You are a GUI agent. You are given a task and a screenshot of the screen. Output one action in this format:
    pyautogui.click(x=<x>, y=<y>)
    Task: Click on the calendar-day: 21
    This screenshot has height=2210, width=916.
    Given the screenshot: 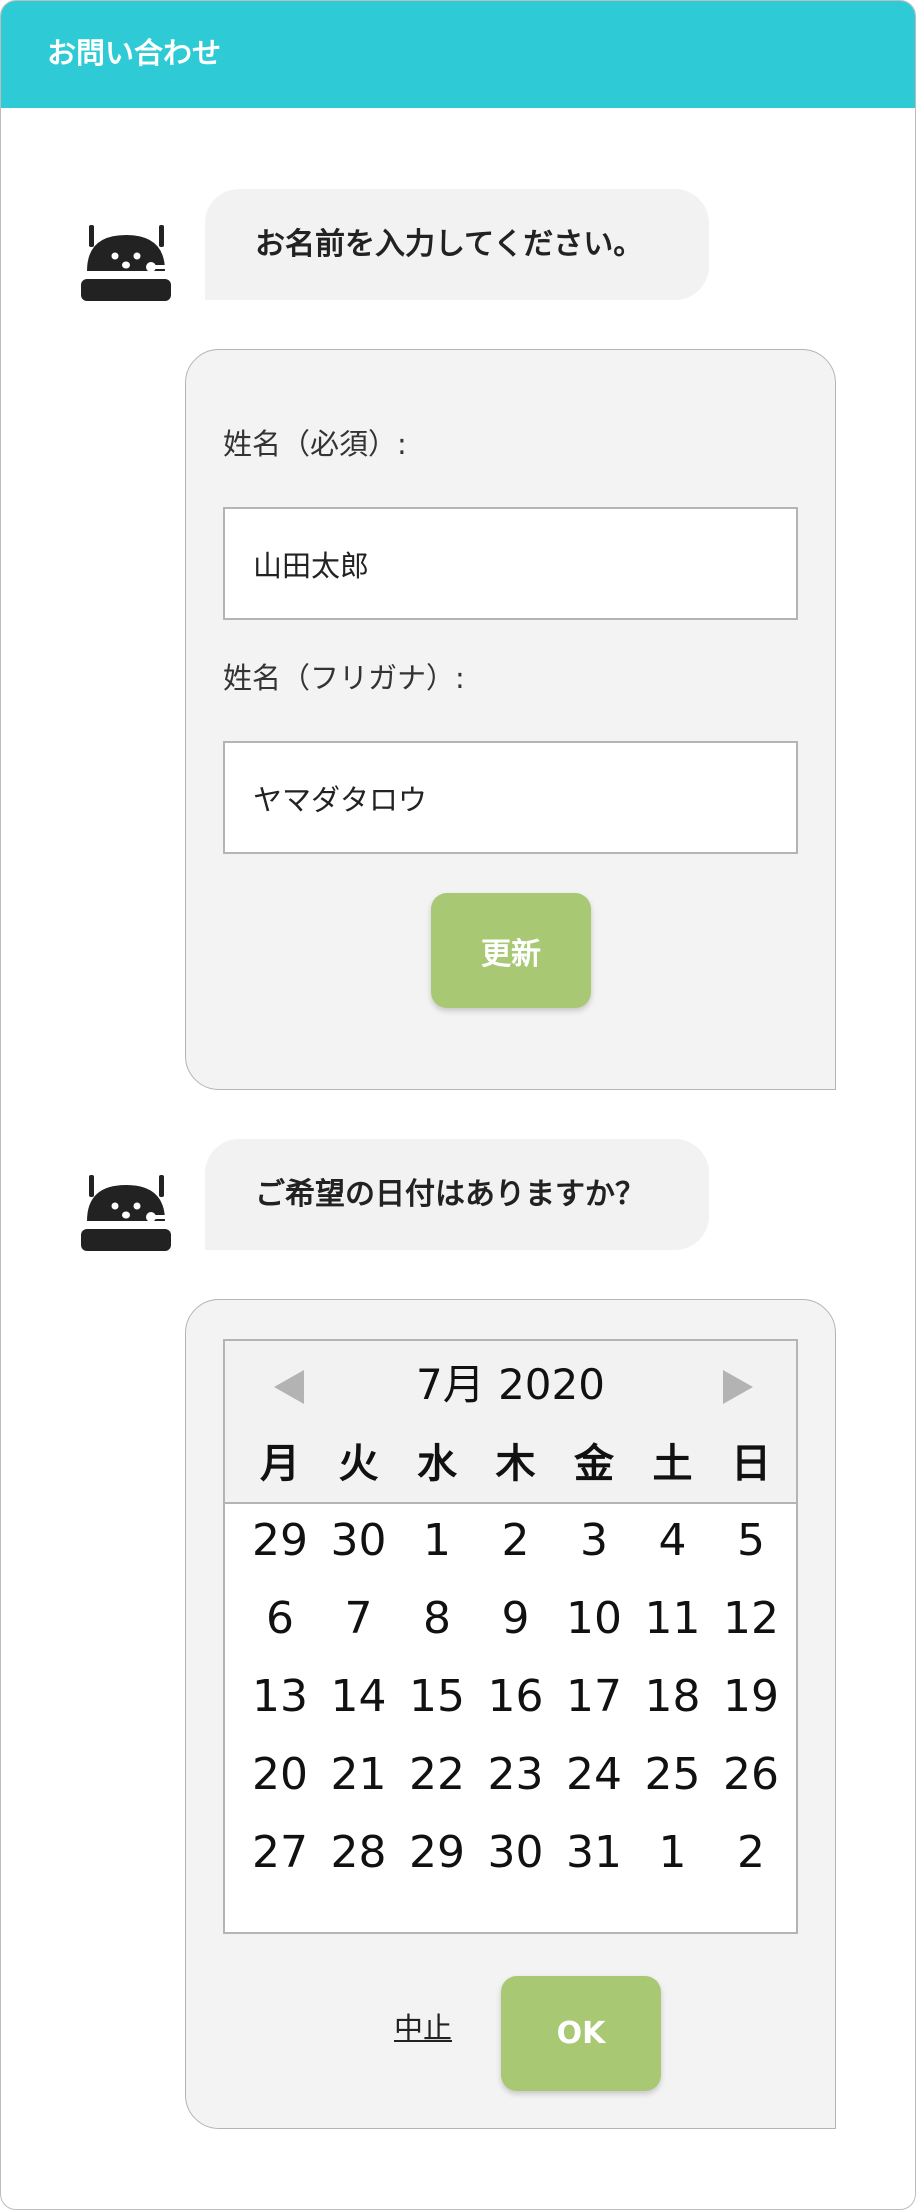 What is the action you would take?
    pyautogui.click(x=359, y=1775)
    